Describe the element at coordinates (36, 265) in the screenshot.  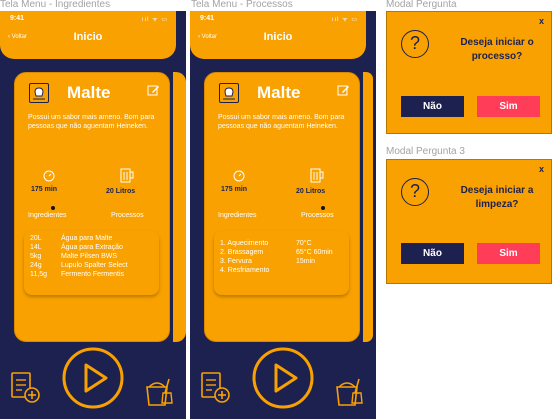
I see `ingredient-qty: 24g` at that location.